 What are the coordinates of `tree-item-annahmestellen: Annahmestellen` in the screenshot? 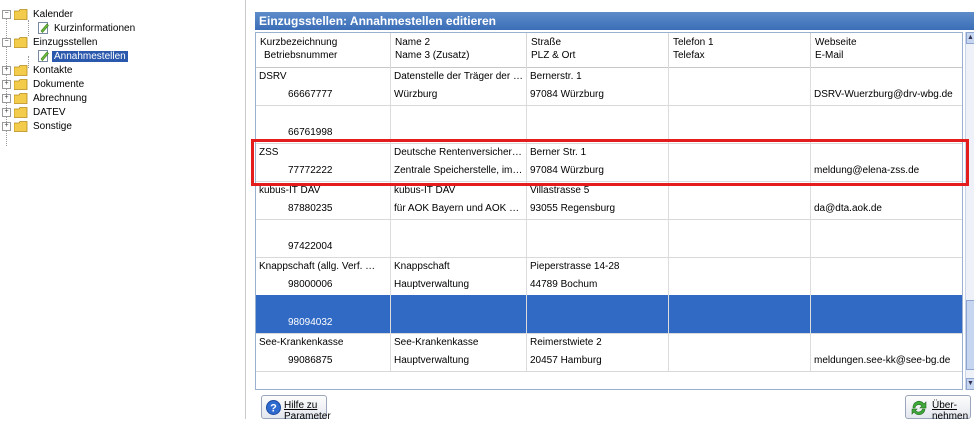 It's located at (83, 57).